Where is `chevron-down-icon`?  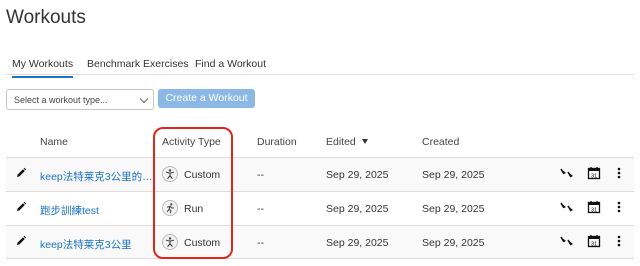 chevron-down-icon is located at coordinates (144, 99).